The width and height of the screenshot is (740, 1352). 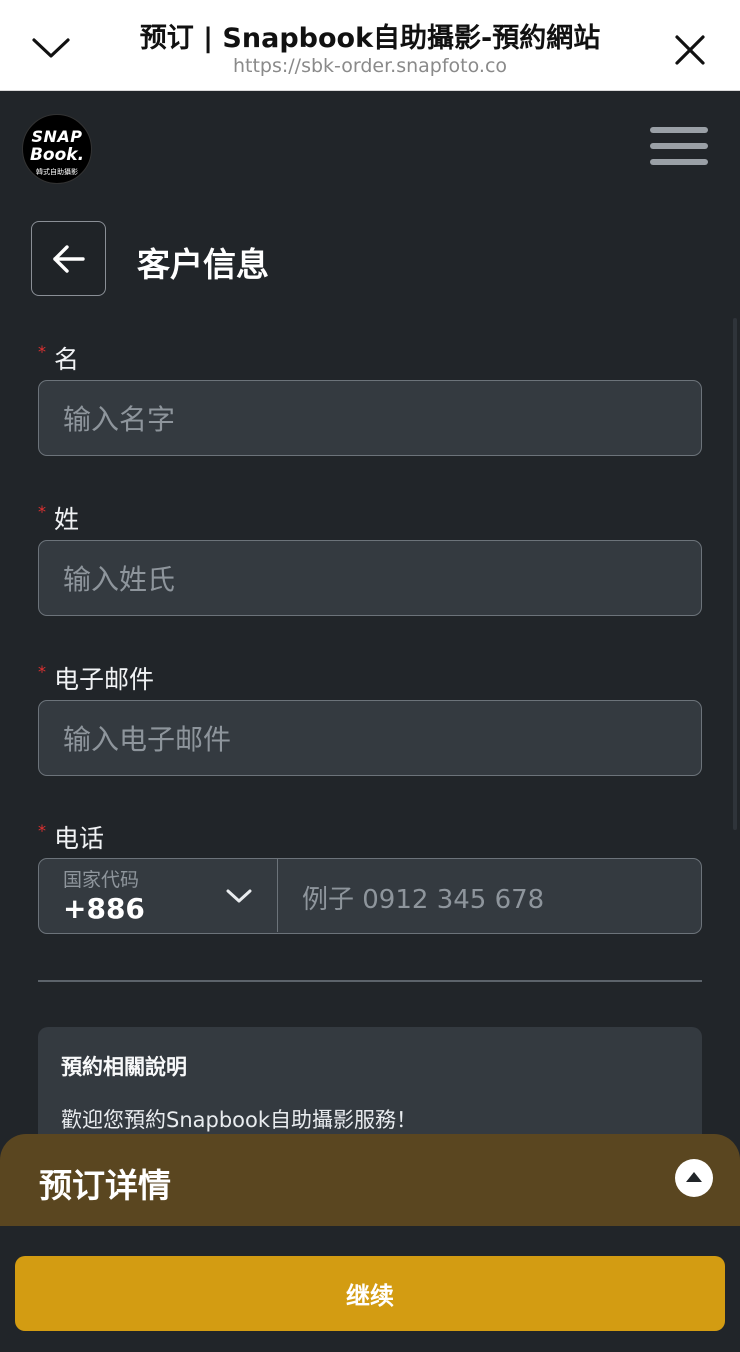 I want to click on caret-up-icon, so click(x=694, y=1177).